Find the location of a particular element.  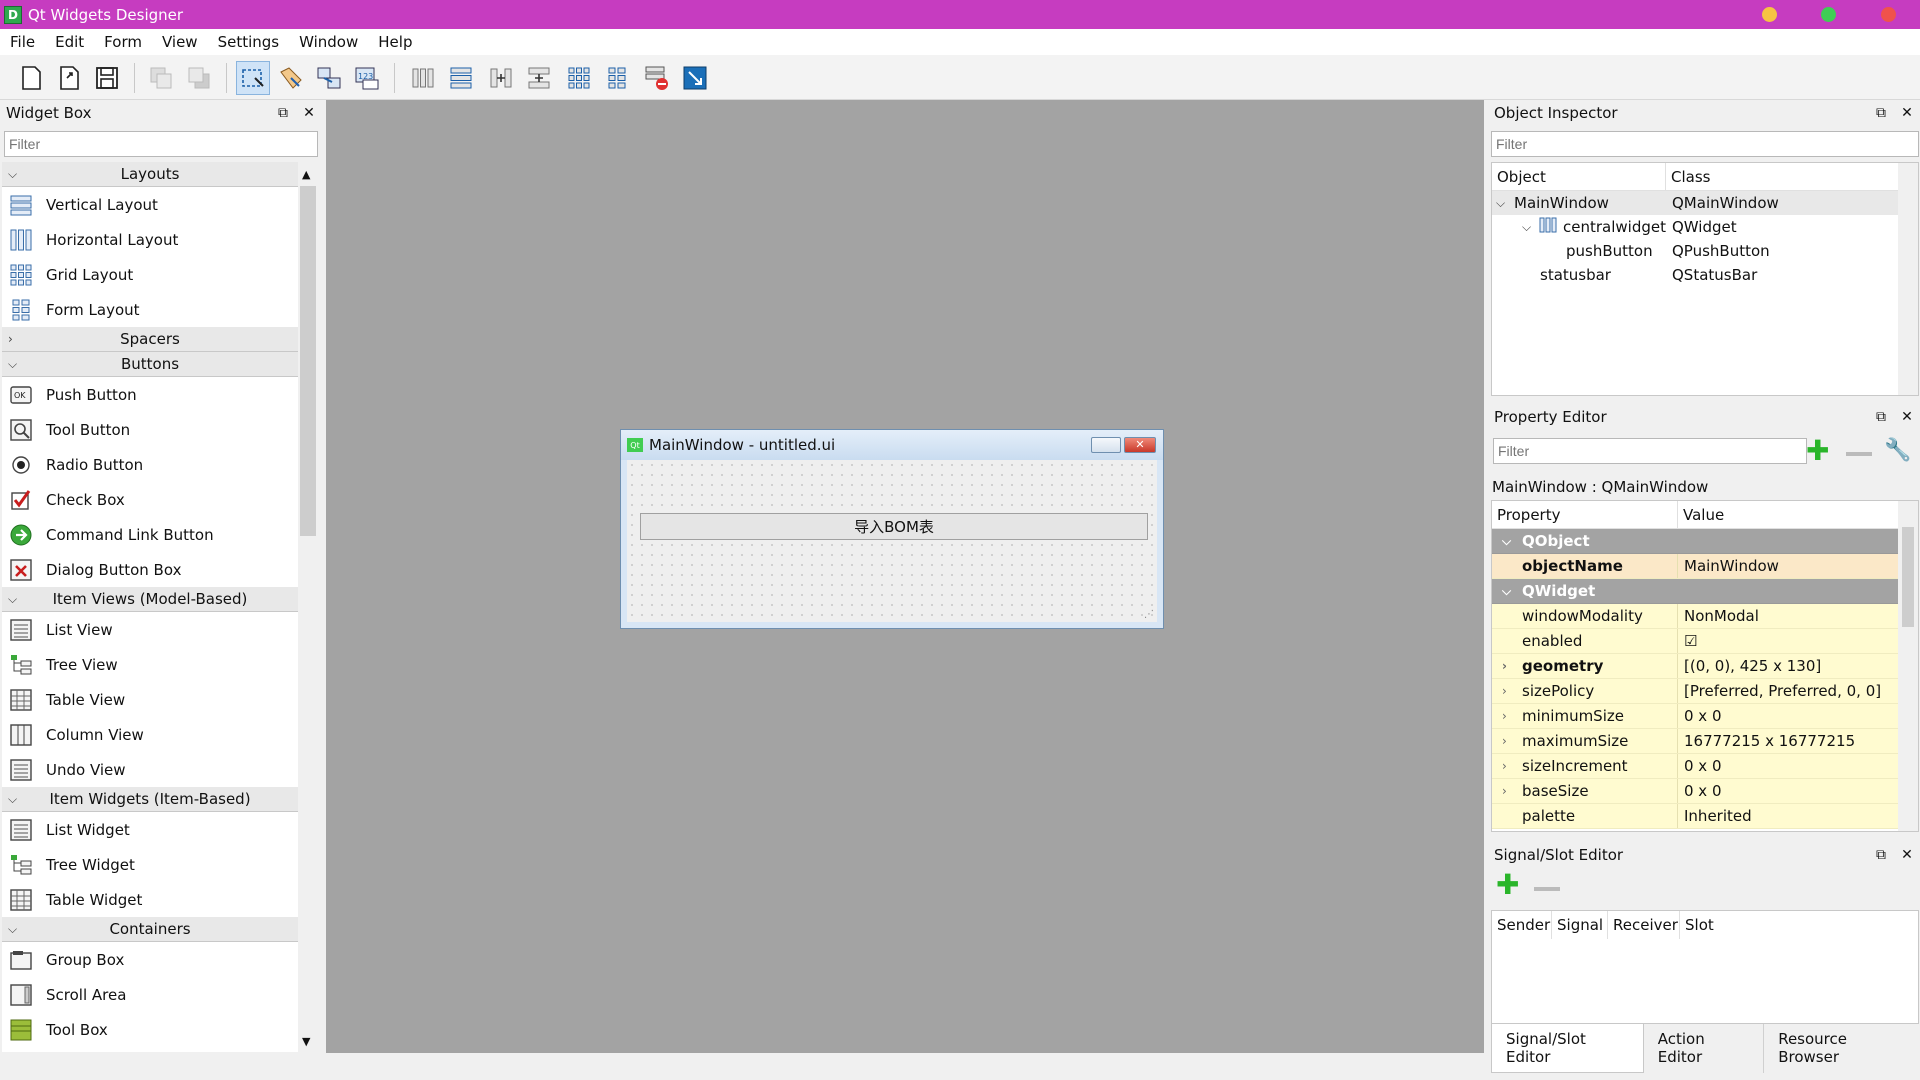

form-window: Qt MainWindow - untitled.ui ✕ 导入BOM表 ⋰ is located at coordinates (892, 529).